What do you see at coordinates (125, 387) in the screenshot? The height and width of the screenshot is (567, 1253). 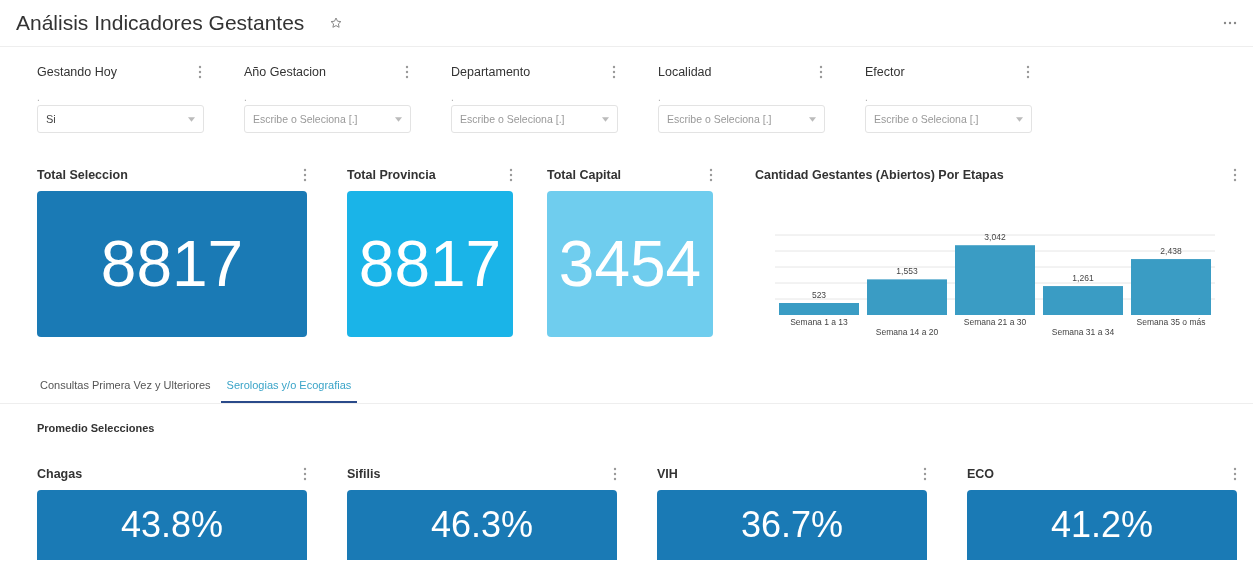 I see `tab: Consultas Primera Vez y Ulteriores` at bounding box center [125, 387].